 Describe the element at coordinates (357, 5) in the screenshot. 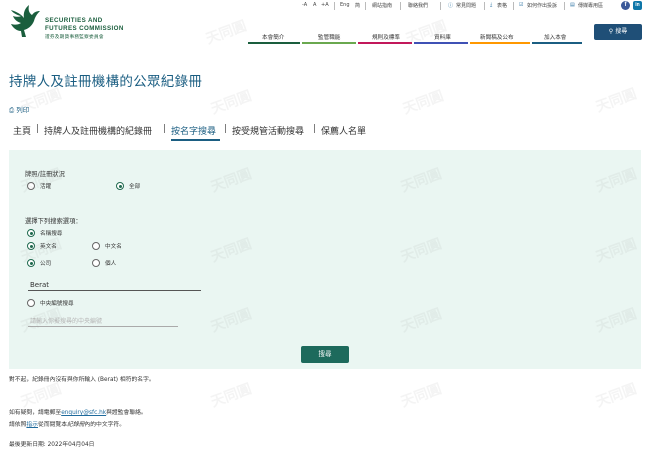

I see `lang-sc-link: 简` at that location.